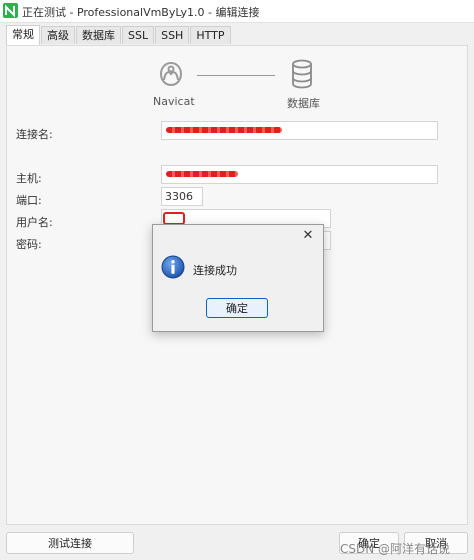  What do you see at coordinates (29, 244) in the screenshot?
I see `password-label: 密码:` at bounding box center [29, 244].